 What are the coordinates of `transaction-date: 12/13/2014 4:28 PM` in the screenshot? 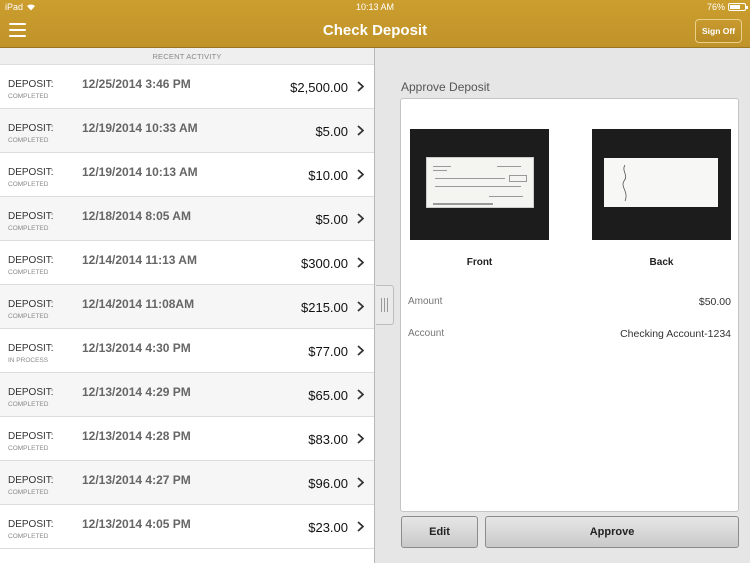 It's located at (136, 436).